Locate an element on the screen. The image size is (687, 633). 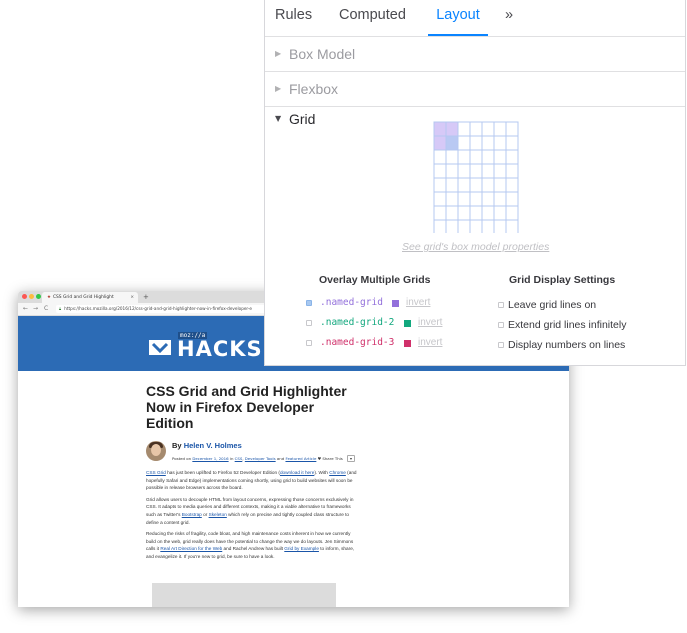
real-art-direction-link: Real Art Direction for the Web is located at coordinates (191, 548).